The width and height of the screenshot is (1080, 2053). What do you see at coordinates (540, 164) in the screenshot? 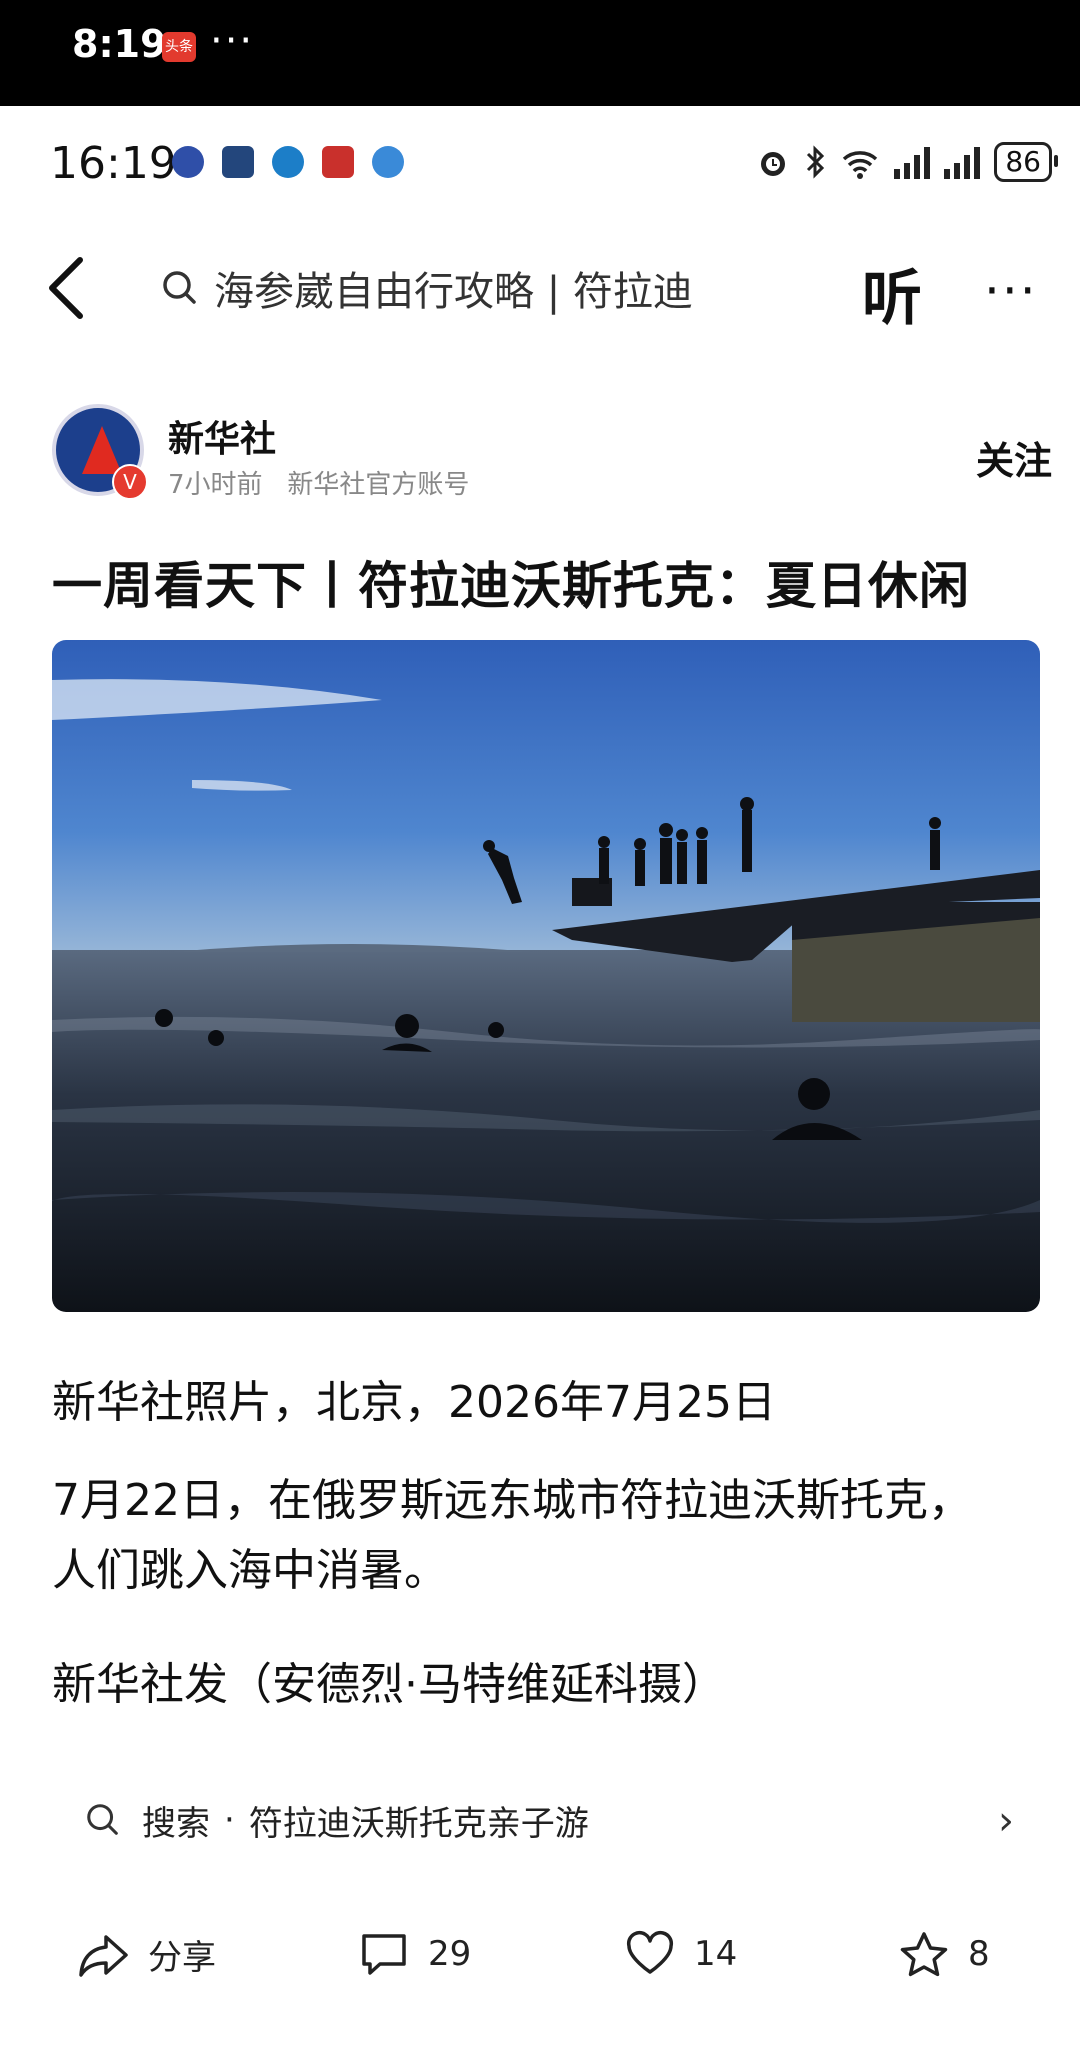
I see `status-bar: 16:19 86` at bounding box center [540, 164].